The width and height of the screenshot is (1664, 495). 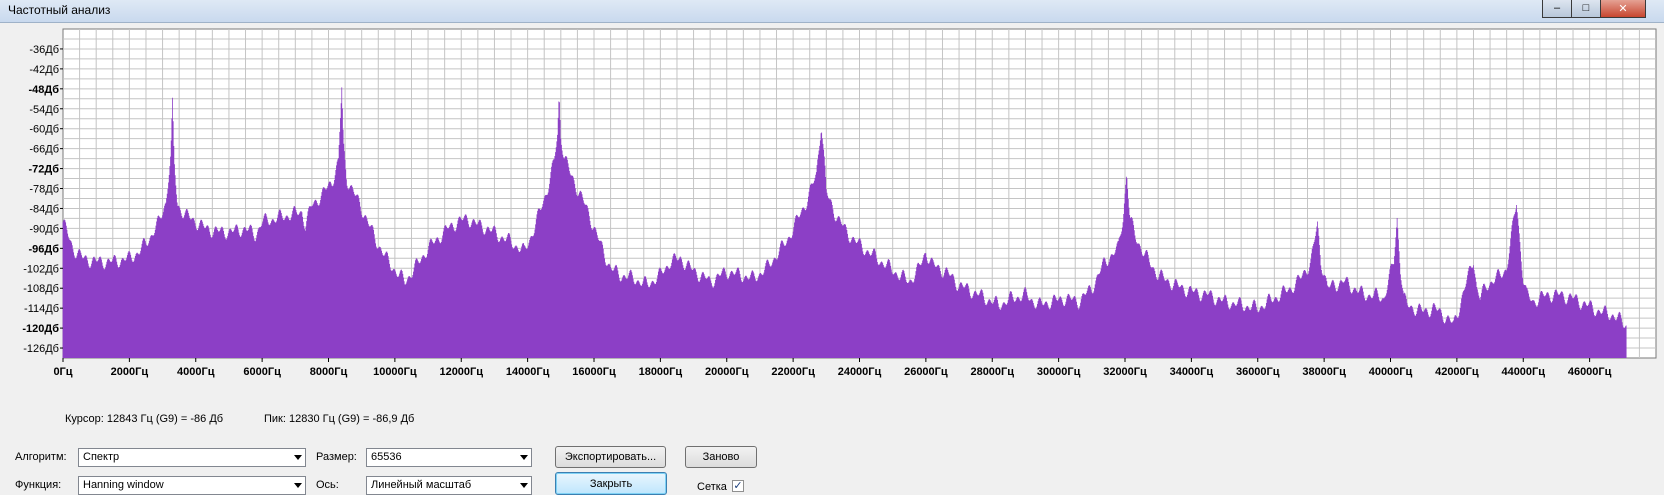 What do you see at coordinates (1192, 372) in the screenshot?
I see `x-tick-label: 34000Гц` at bounding box center [1192, 372].